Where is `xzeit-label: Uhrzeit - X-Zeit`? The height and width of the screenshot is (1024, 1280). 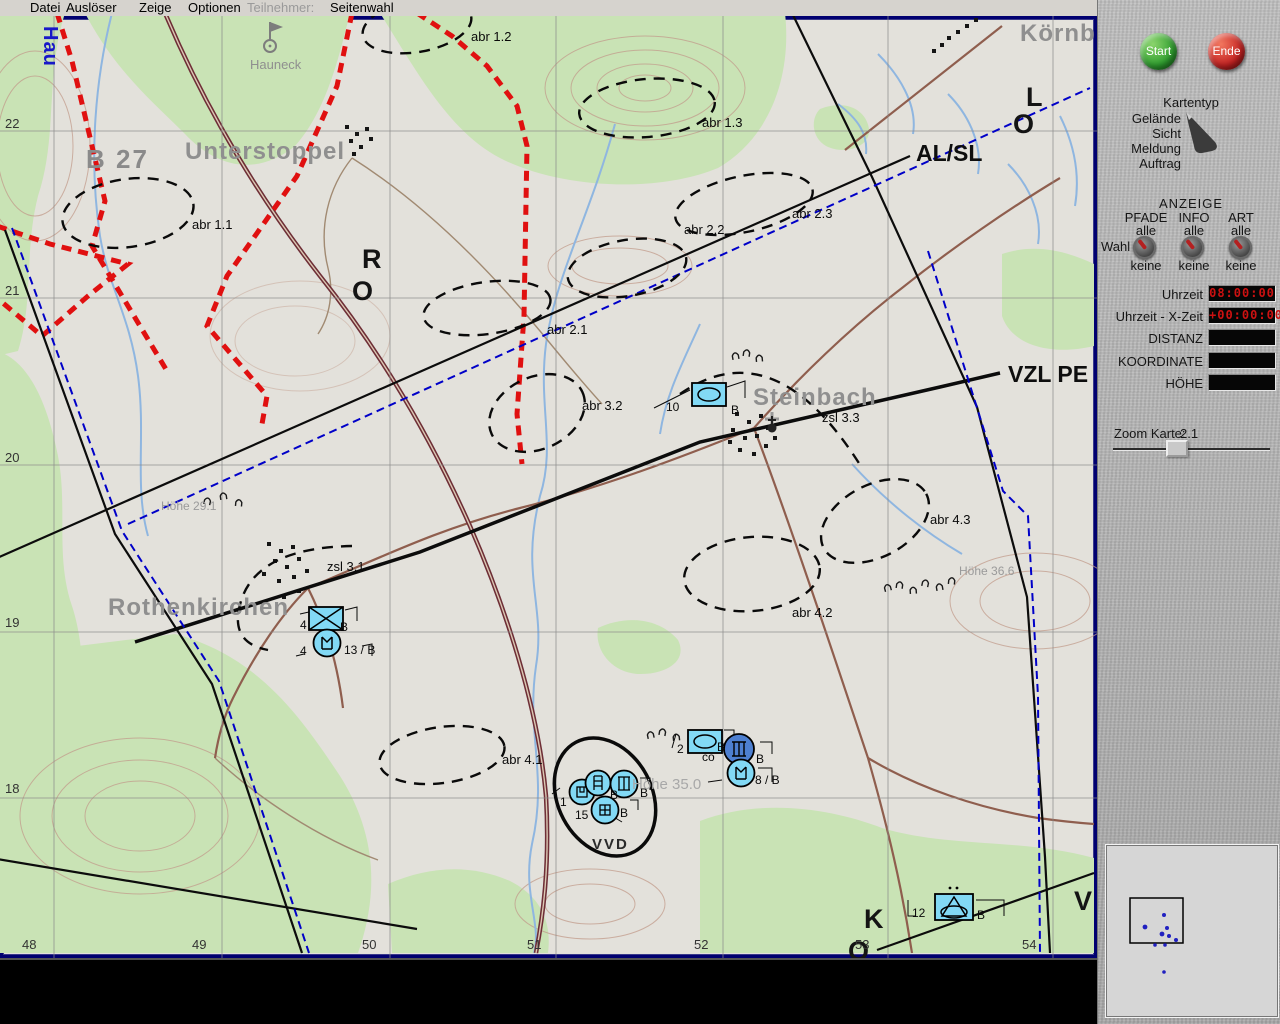 xzeit-label: Uhrzeit - X-Zeit is located at coordinates (1159, 316).